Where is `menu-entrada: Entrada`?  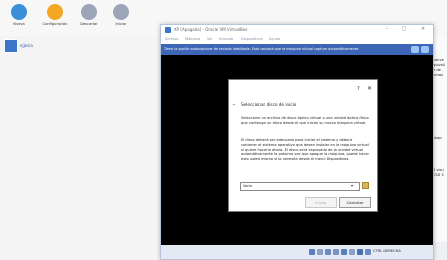 menu-entrada: Entrada is located at coordinates (226, 39).